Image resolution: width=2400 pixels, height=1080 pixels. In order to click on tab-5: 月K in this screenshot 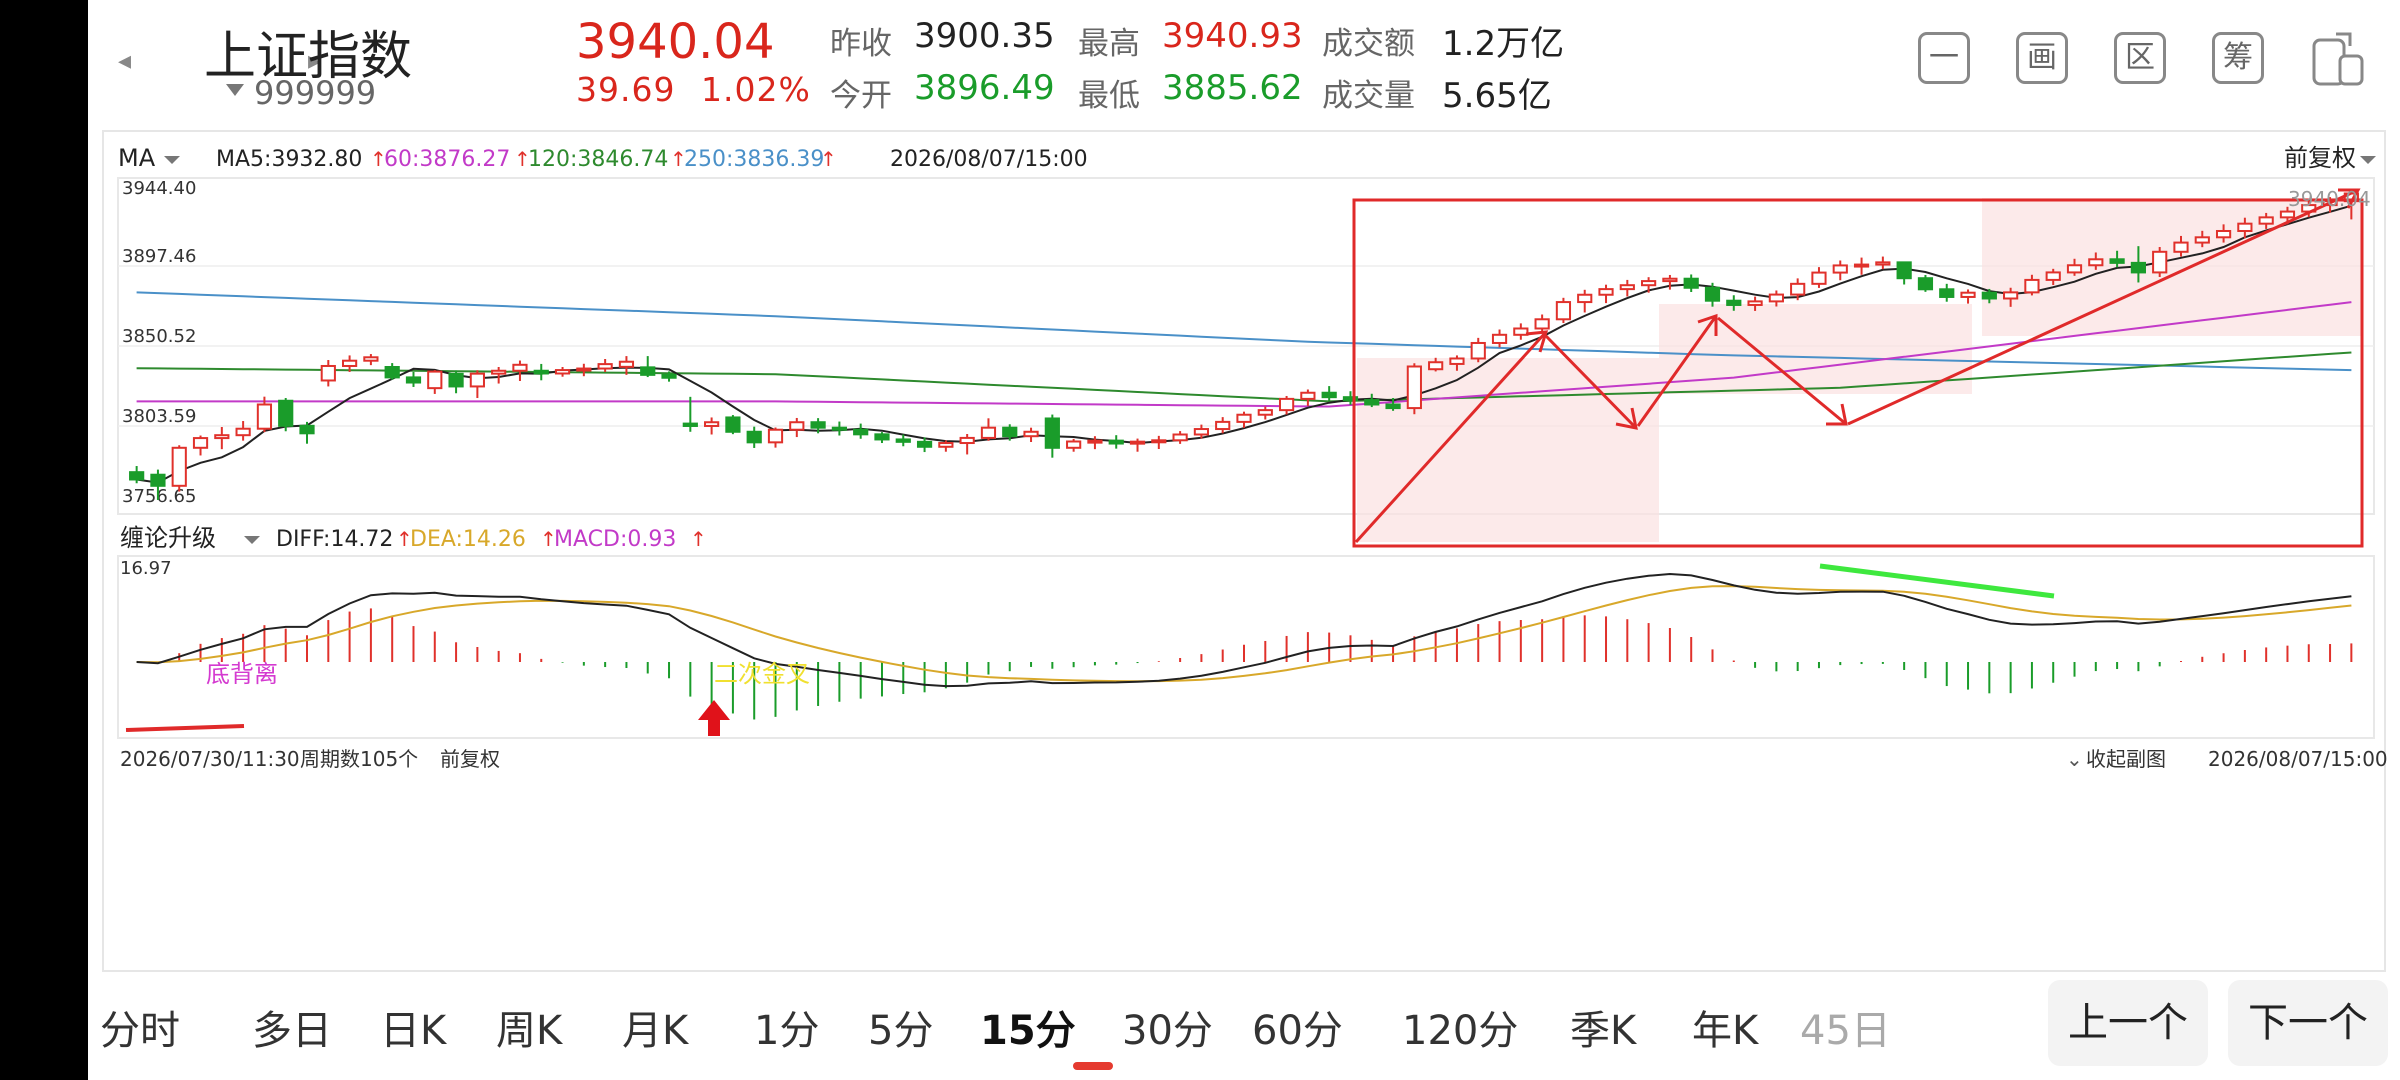, I will do `click(655, 1027)`.